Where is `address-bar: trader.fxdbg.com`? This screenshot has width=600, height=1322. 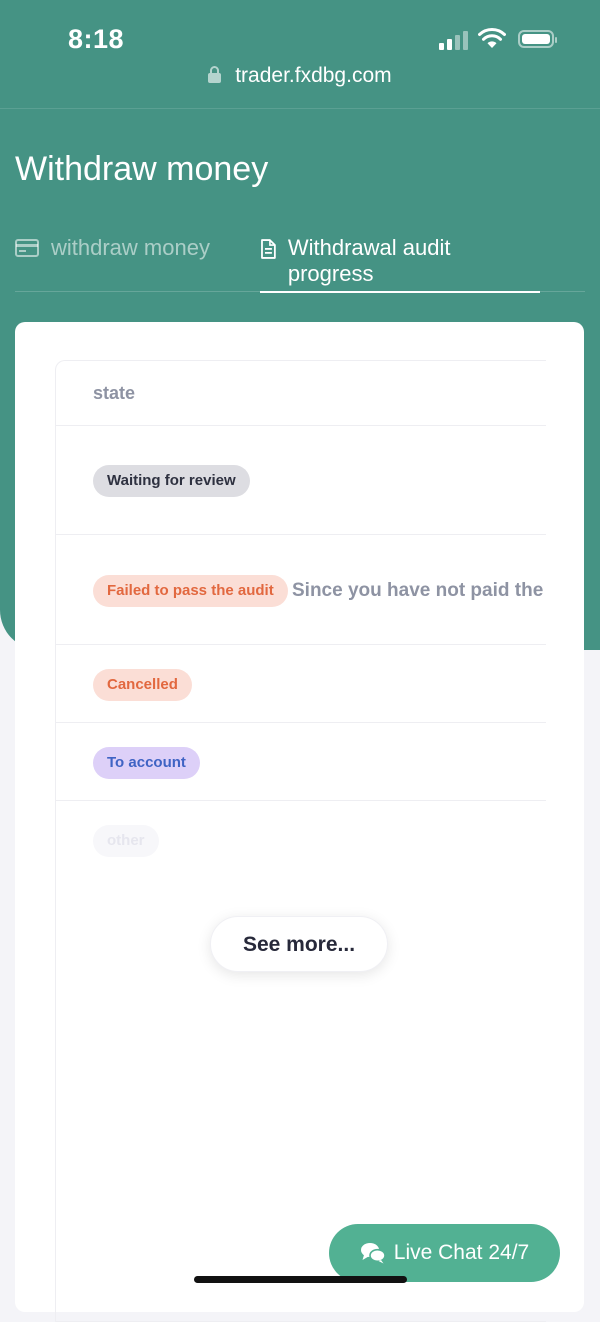
address-bar: trader.fxdbg.com is located at coordinates (300, 76).